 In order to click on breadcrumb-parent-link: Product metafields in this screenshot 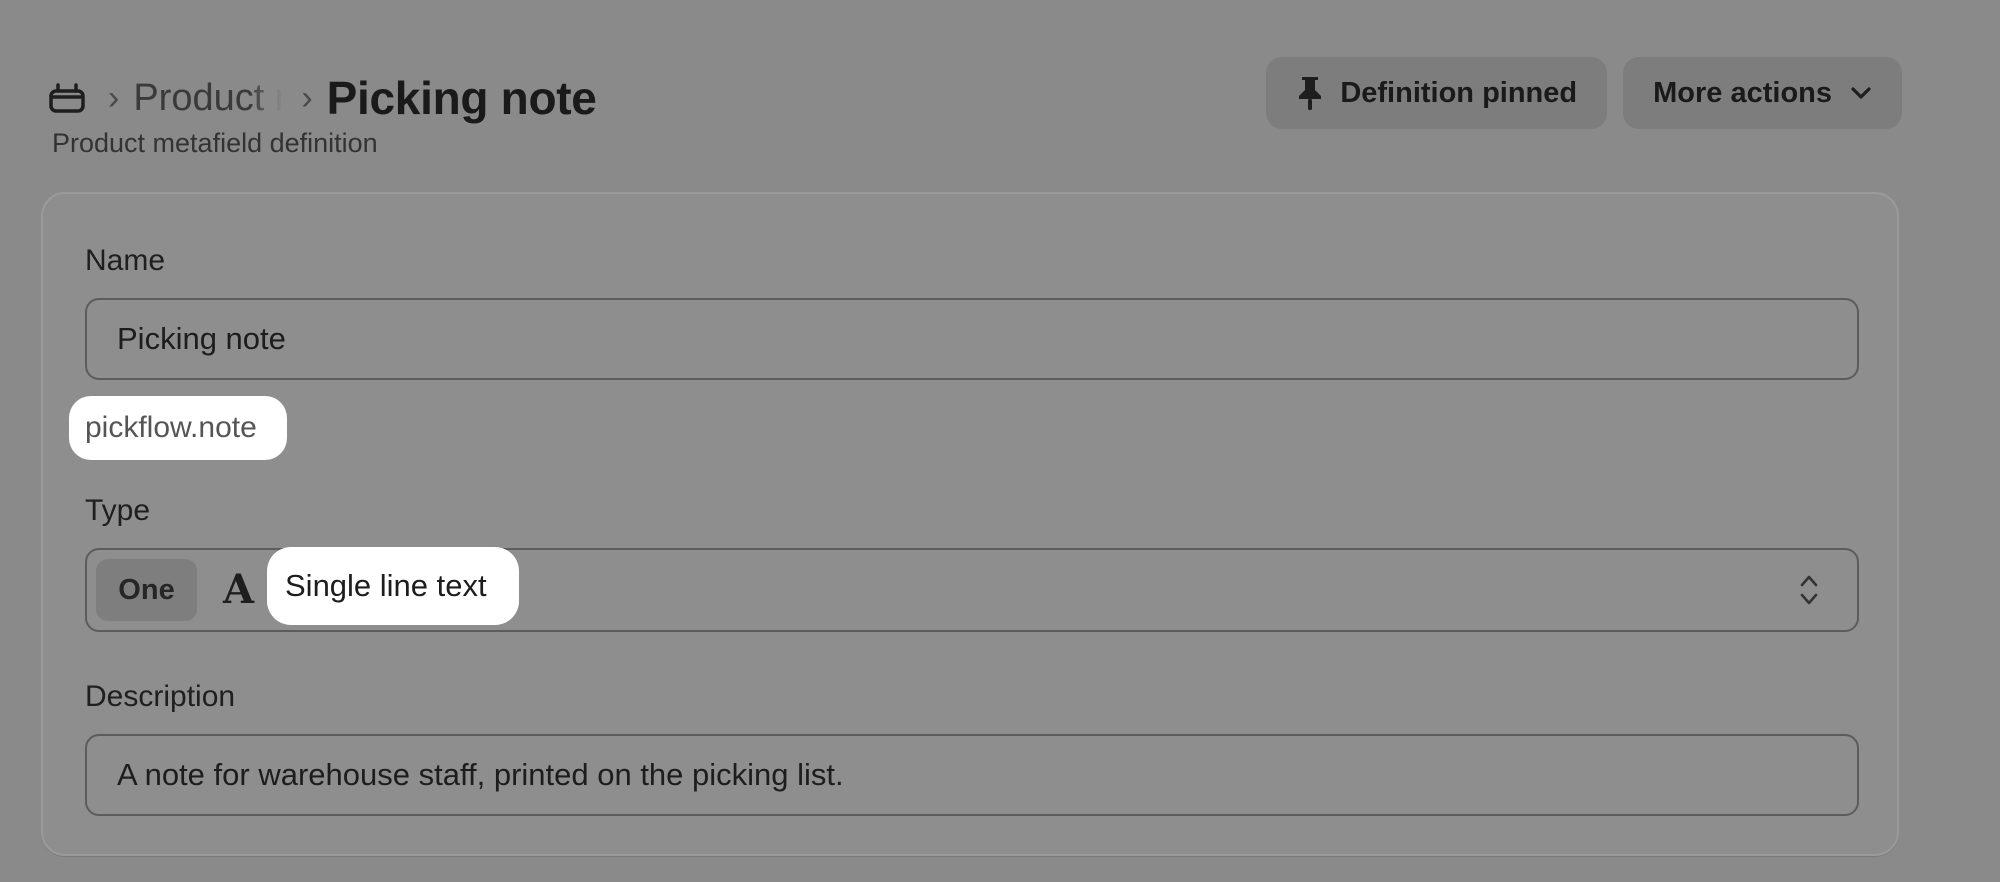, I will do `click(208, 98)`.